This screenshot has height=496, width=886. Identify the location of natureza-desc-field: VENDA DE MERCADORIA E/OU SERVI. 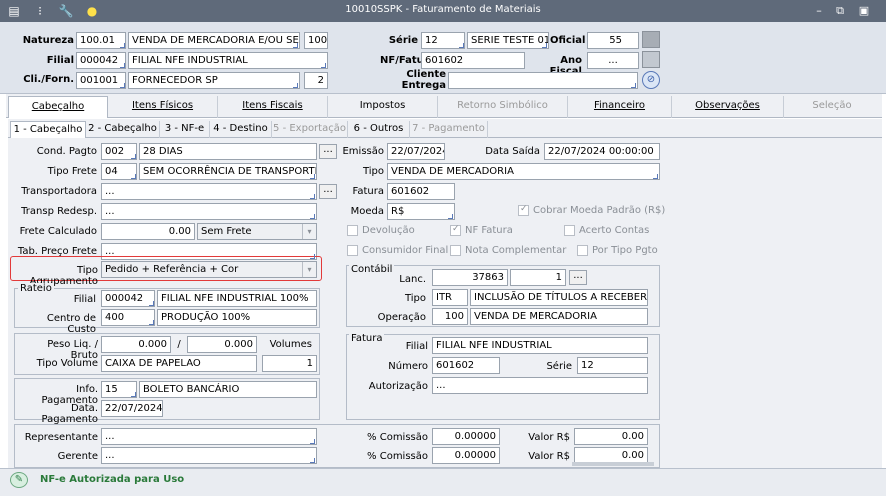
(214, 40).